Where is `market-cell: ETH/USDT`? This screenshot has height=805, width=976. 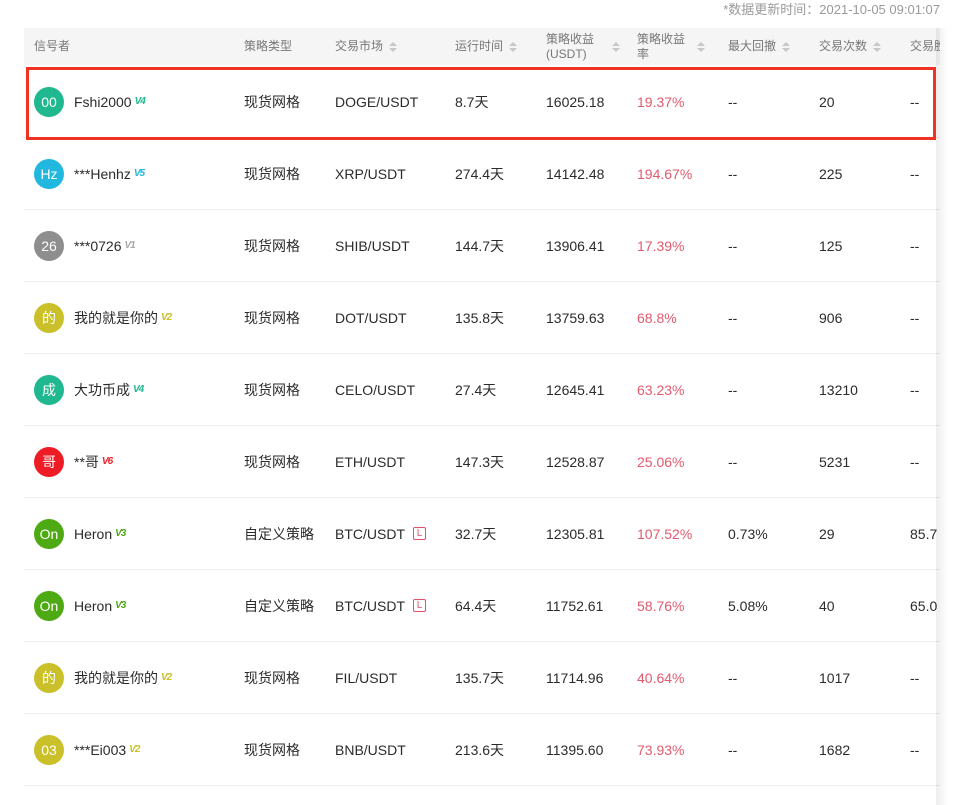 market-cell: ETH/USDT is located at coordinates (370, 461).